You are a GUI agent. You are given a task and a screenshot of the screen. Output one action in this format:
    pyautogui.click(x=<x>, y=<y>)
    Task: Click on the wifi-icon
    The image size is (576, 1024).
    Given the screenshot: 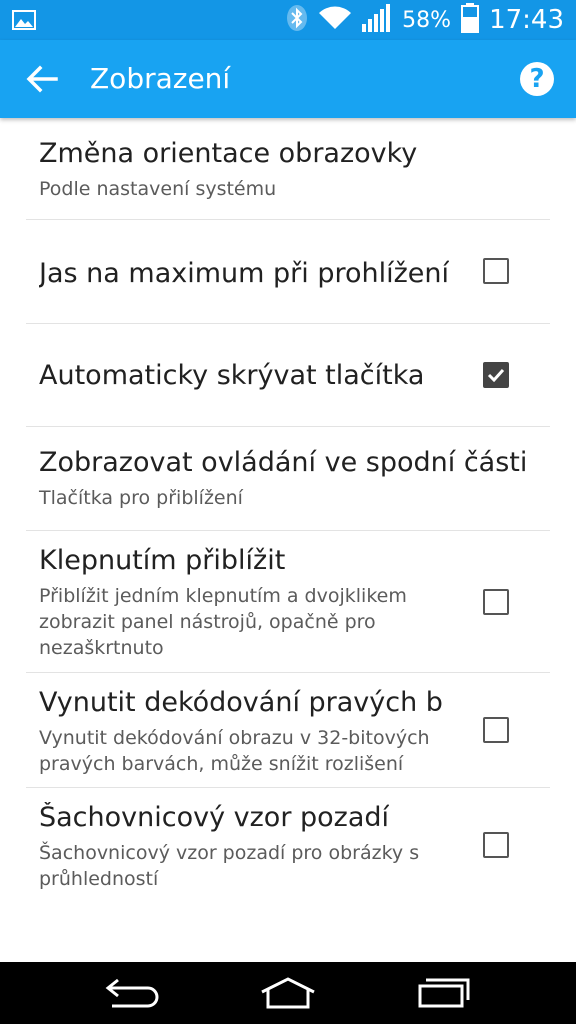 What is the action you would take?
    pyautogui.click(x=335, y=20)
    